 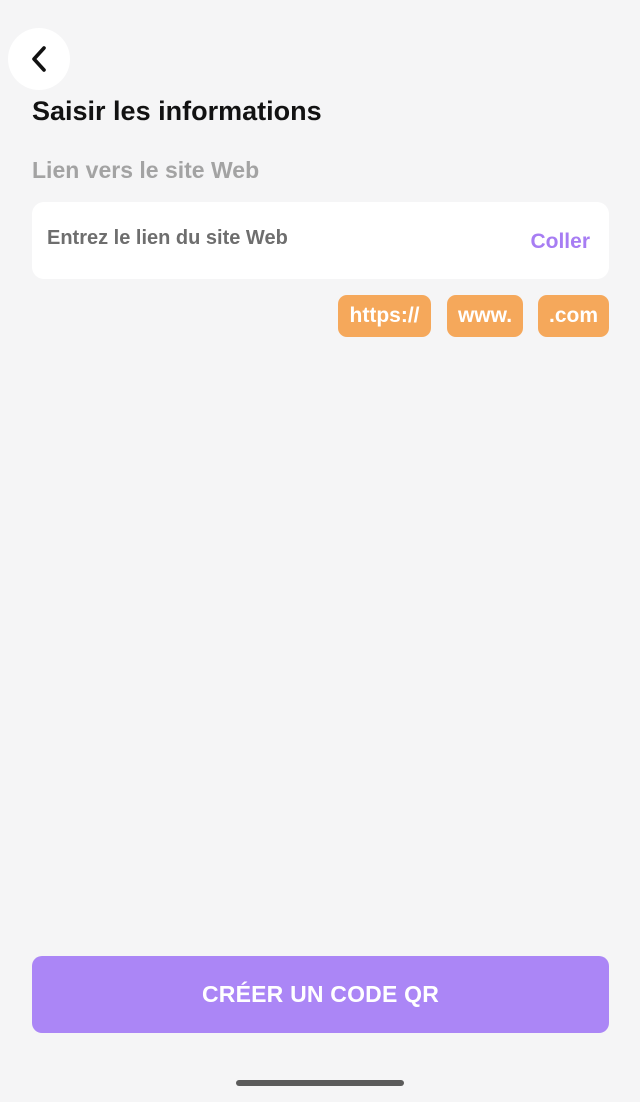 I want to click on website-link-card: Coller, so click(x=320, y=240).